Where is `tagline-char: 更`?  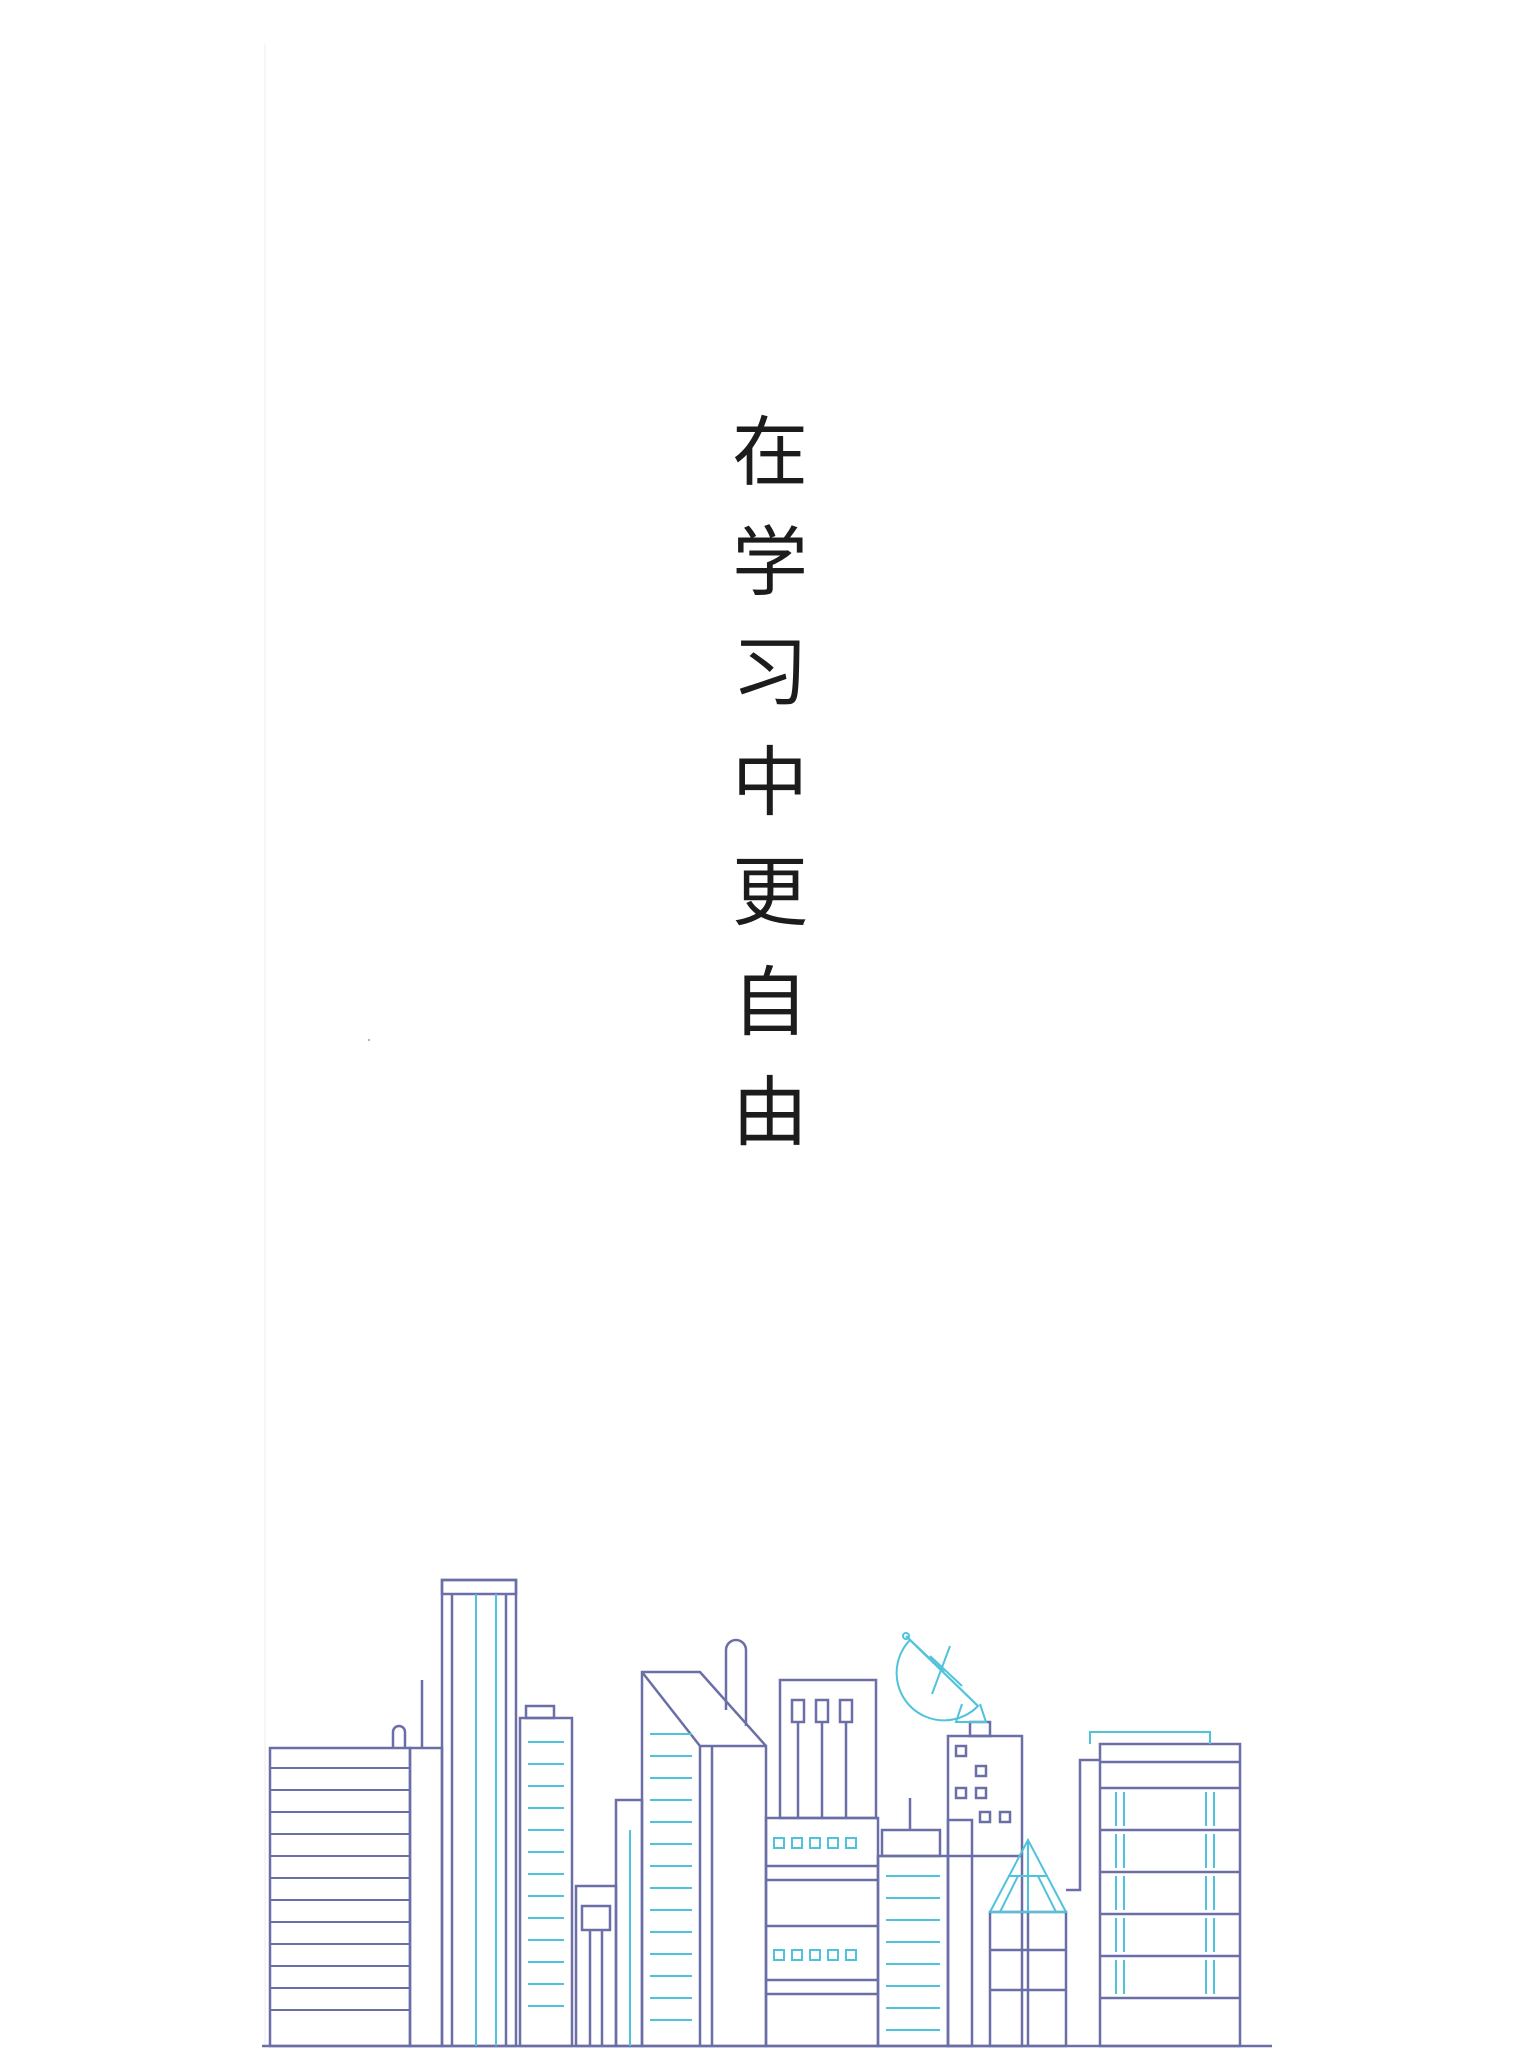 tagline-char: 更 is located at coordinates (770, 892).